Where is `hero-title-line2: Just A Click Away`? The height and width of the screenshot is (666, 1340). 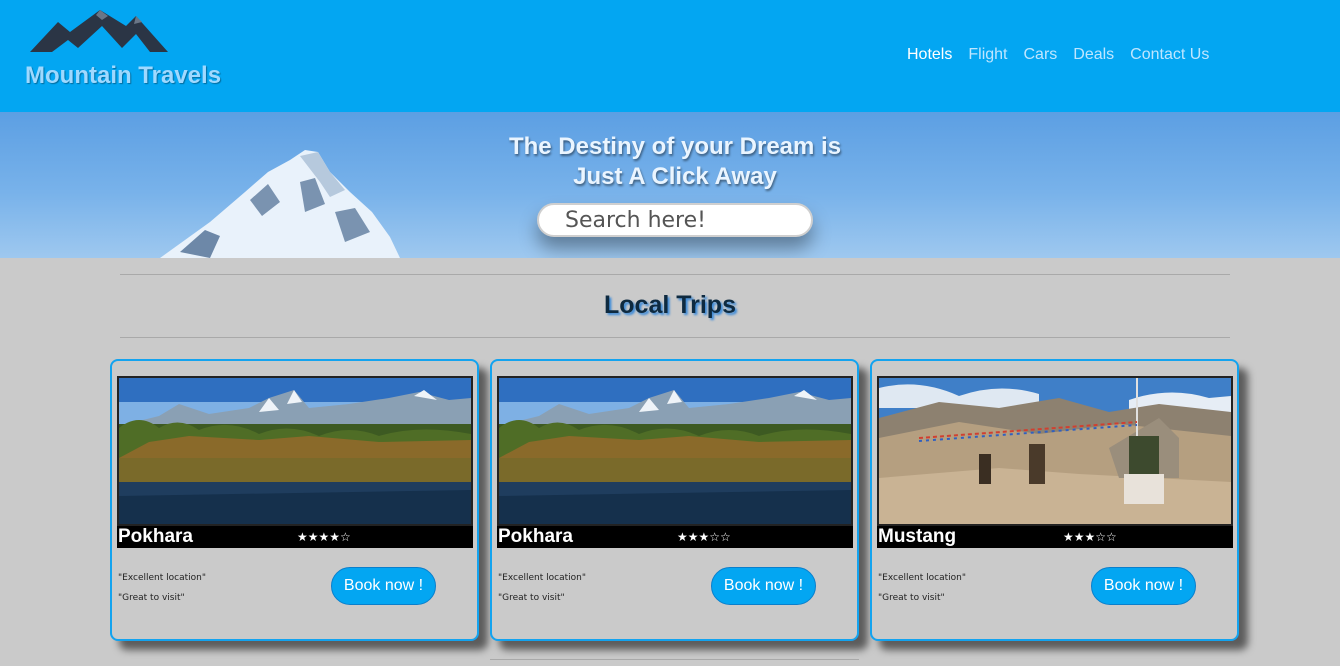 hero-title-line2: Just A Click Away is located at coordinates (675, 176).